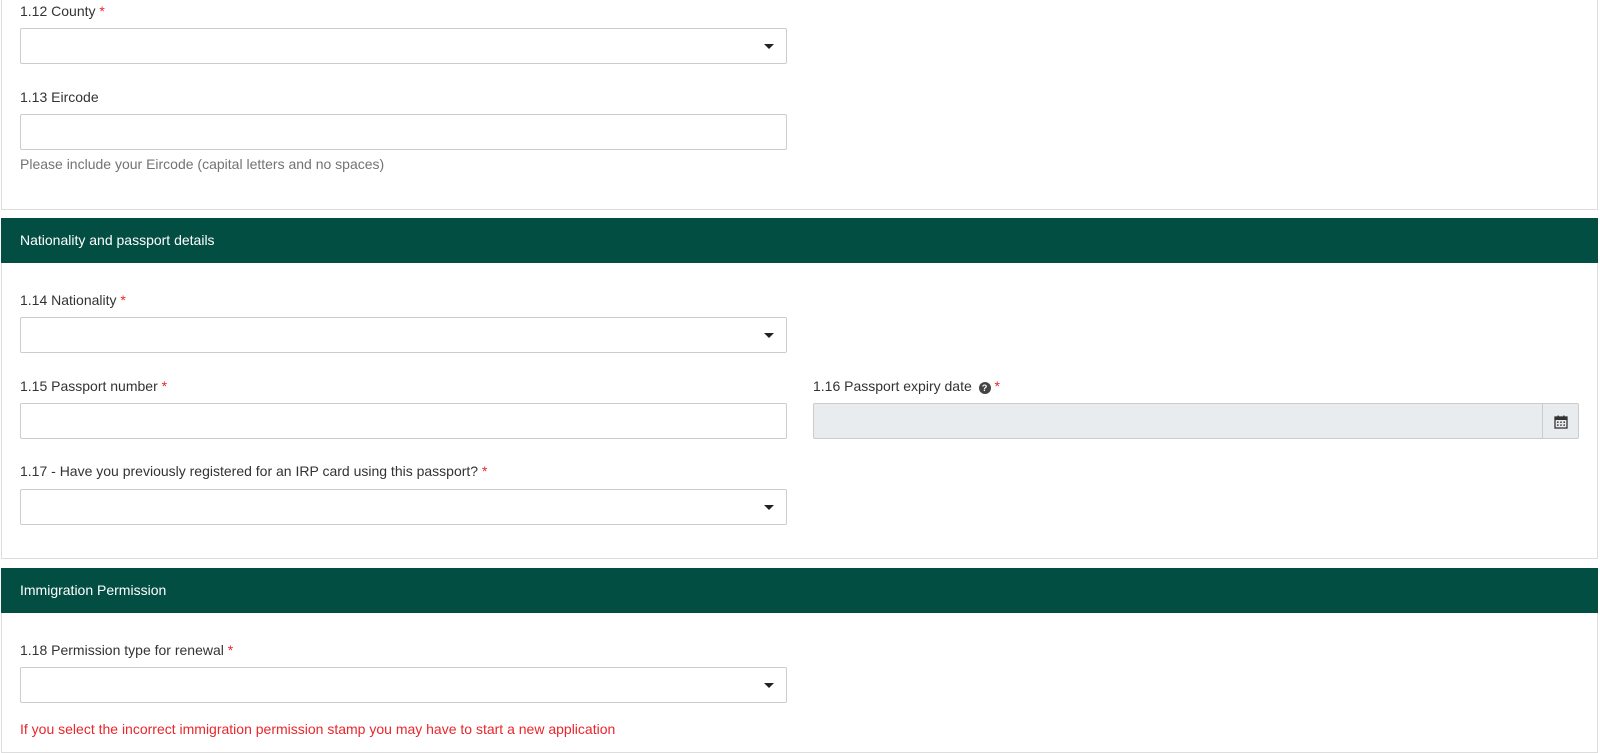 This screenshot has width=1600, height=753. I want to click on question-circle-icon: ?, so click(984, 388).